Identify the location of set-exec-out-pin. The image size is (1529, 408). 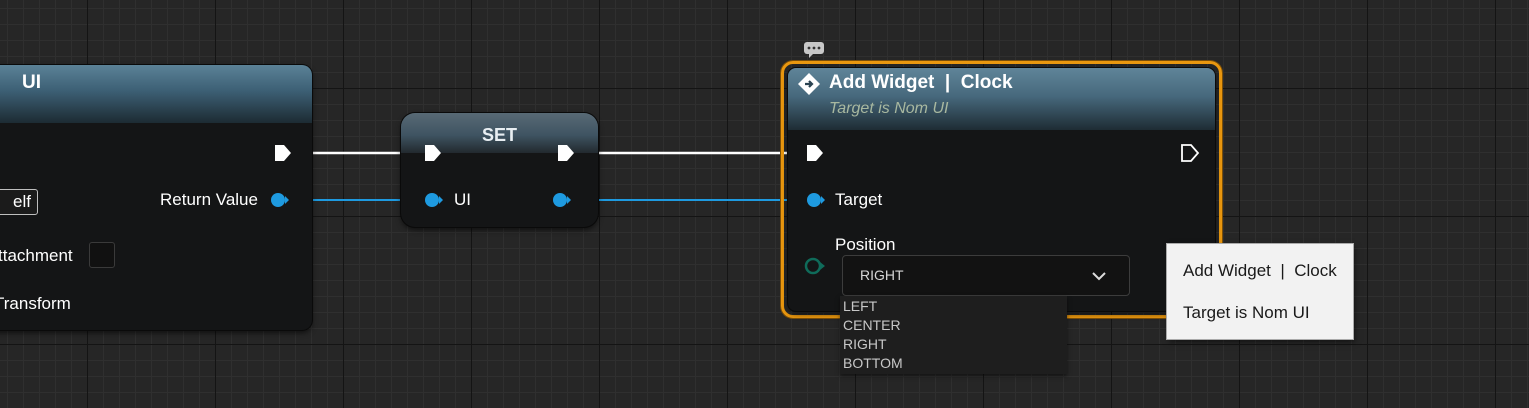
(566, 153).